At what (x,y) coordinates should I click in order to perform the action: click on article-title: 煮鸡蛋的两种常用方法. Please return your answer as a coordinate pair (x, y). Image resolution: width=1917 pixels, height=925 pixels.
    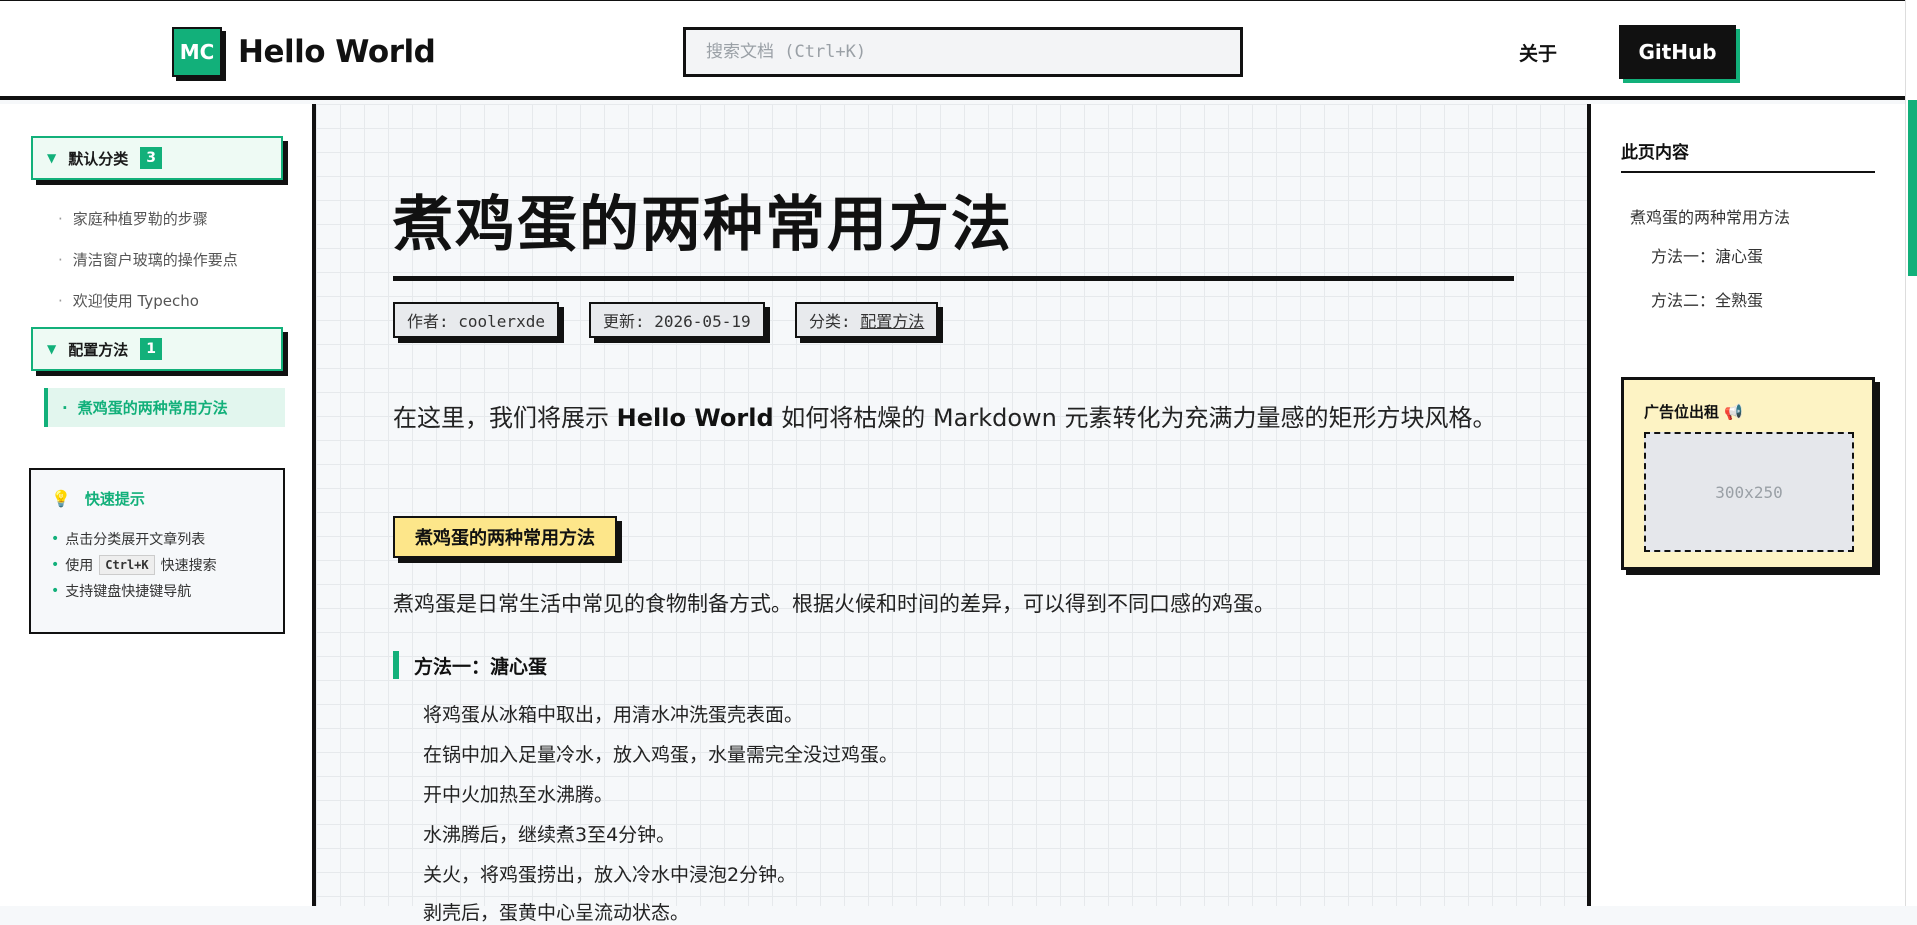
    Looking at the image, I should click on (703, 225).